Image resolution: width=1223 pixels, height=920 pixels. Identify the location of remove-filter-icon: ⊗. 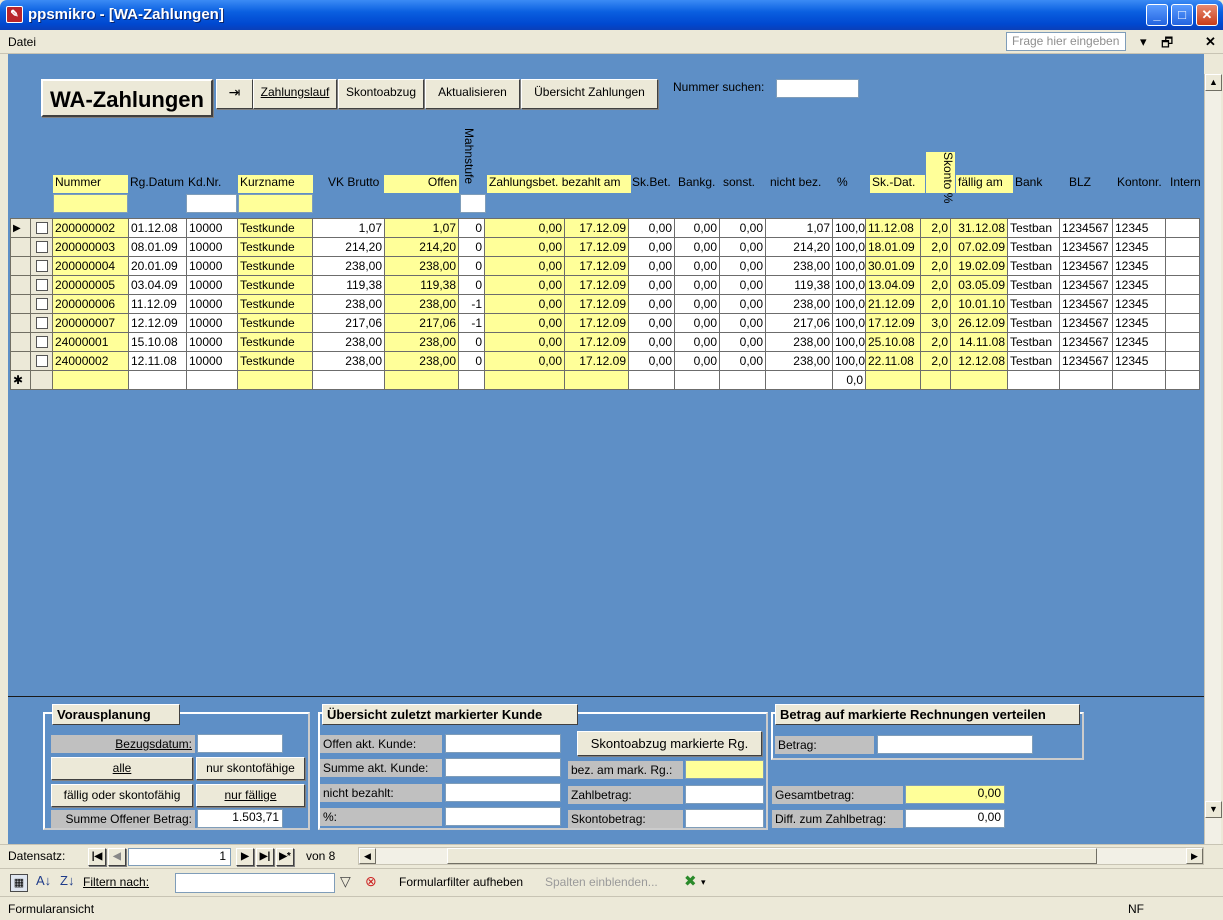
(371, 881).